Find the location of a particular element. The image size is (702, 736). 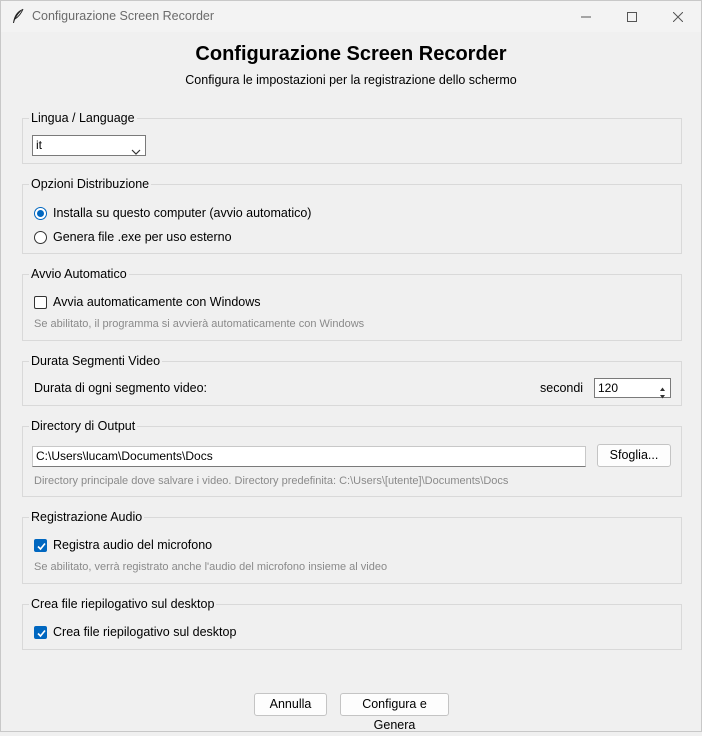

spin-down-icon is located at coordinates (662, 393).